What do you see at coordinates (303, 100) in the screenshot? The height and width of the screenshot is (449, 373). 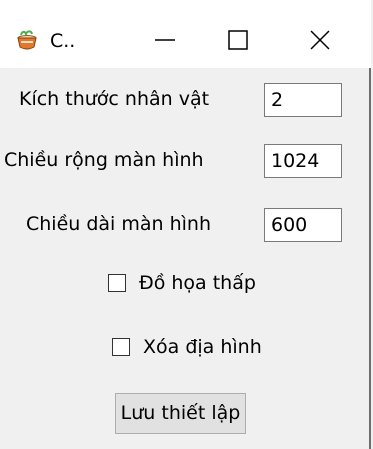 I see `character-size-input` at bounding box center [303, 100].